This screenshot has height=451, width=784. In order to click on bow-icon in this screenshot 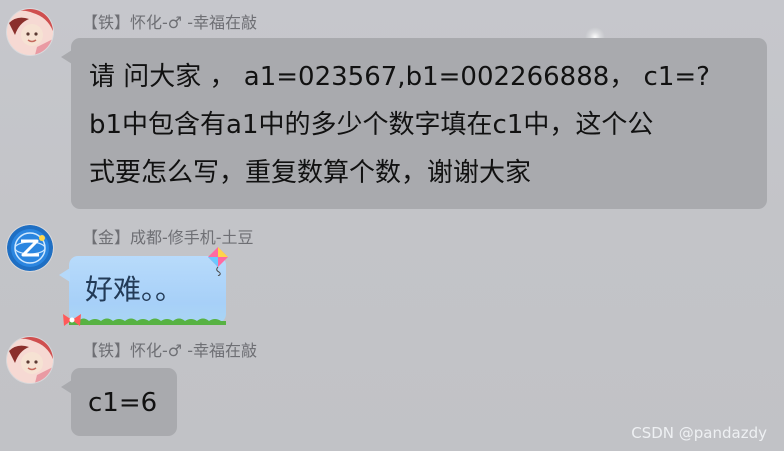, I will do `click(72, 320)`.